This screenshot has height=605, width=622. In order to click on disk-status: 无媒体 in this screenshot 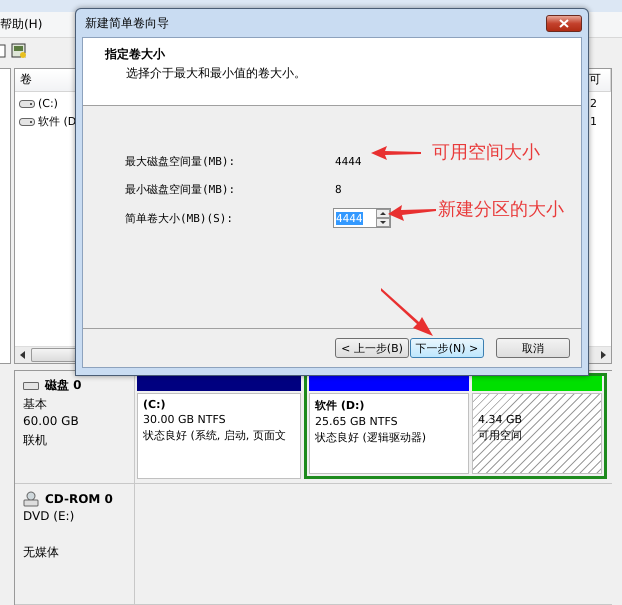, I will do `click(41, 552)`.